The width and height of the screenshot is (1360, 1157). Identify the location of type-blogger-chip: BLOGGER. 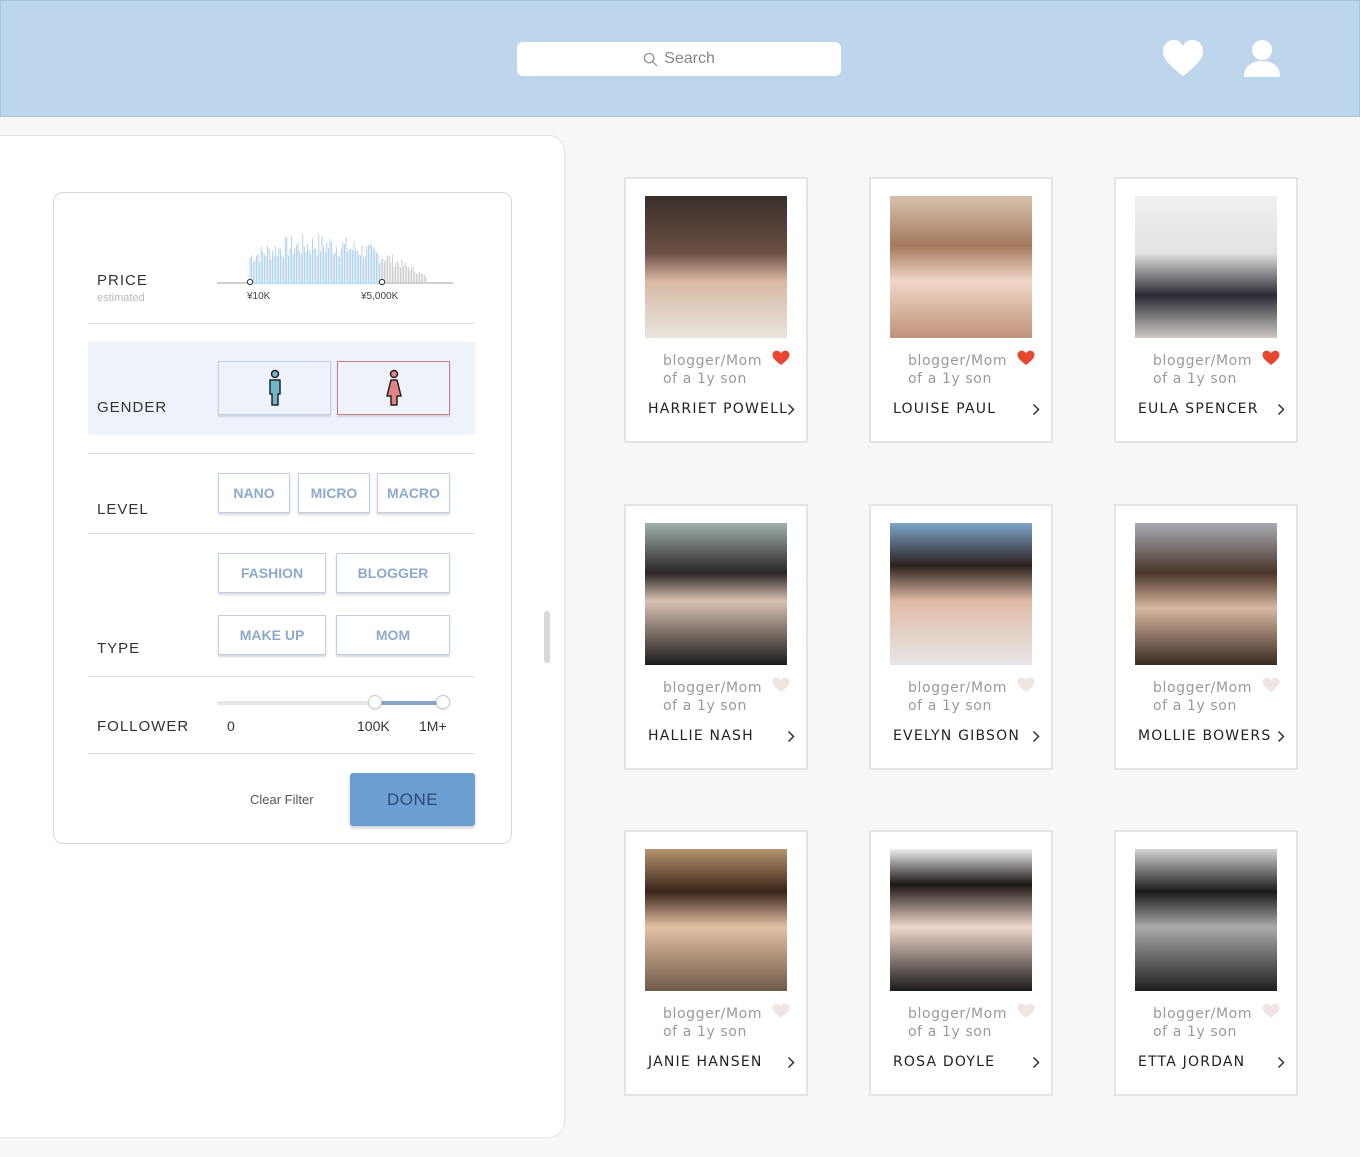
(393, 573).